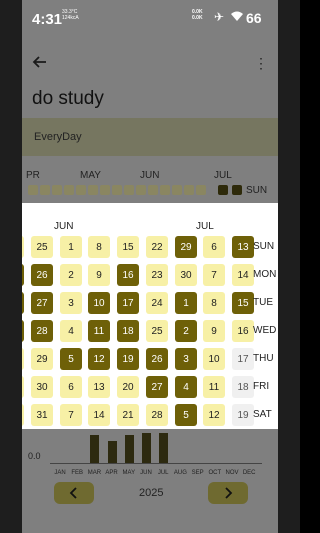  I want to click on month-tick-label: JUL, so click(163, 473).